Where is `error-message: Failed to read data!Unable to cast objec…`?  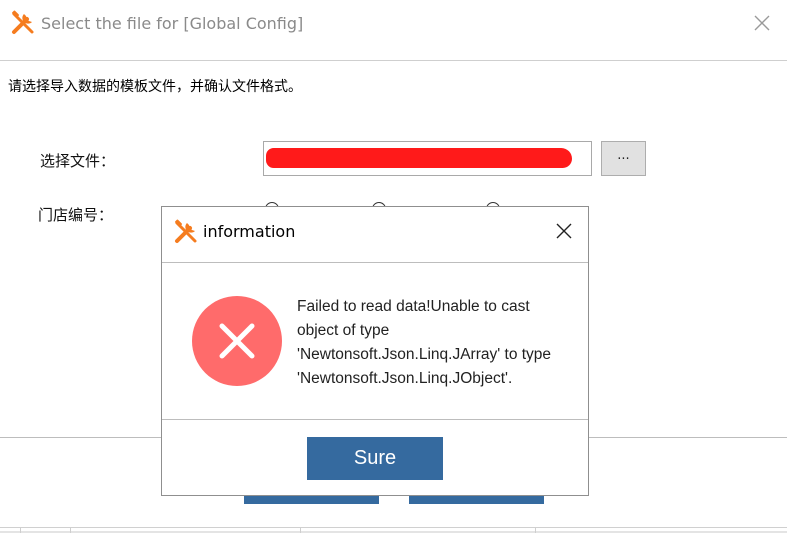
error-message: Failed to read data!Unable to cast objec… is located at coordinates (424, 342).